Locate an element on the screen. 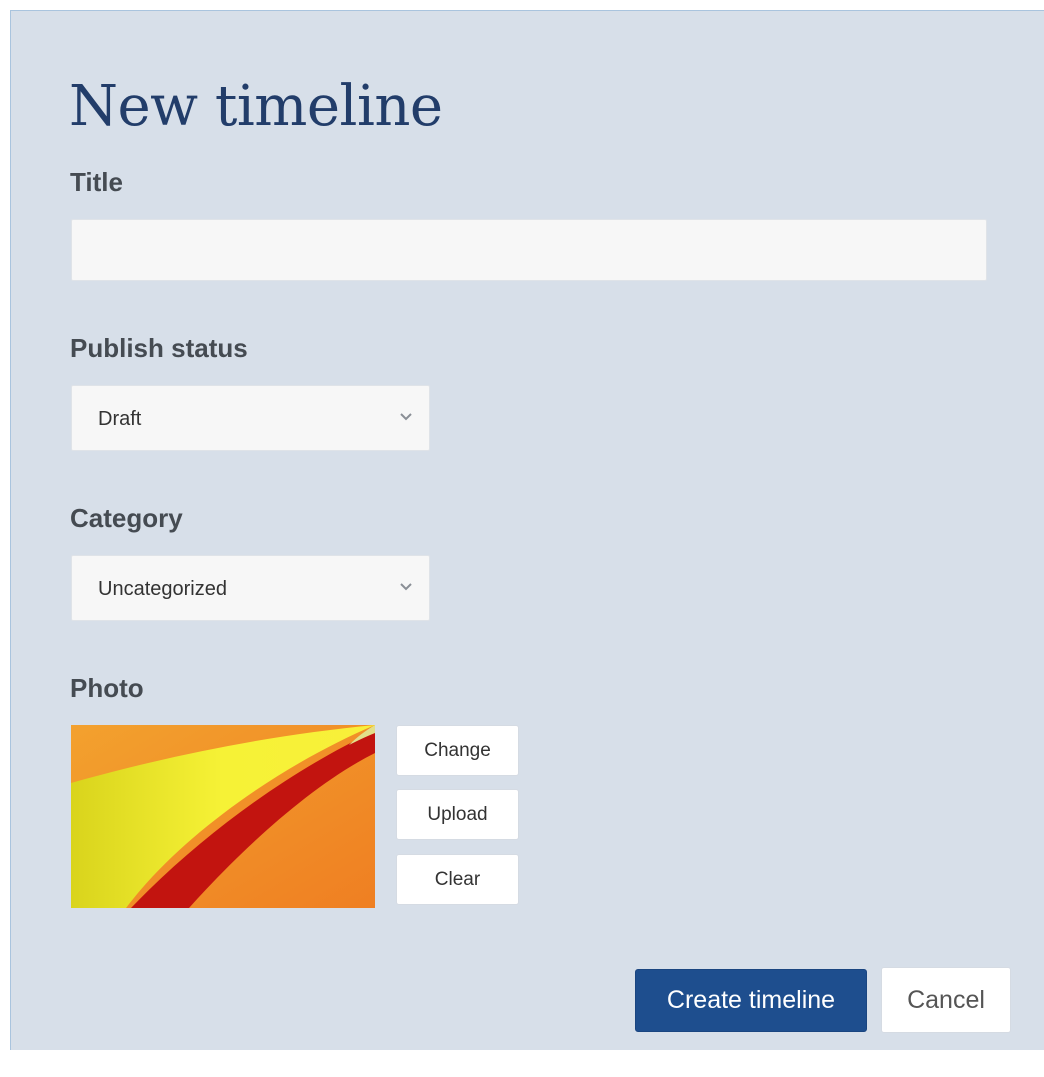 Image resolution: width=1044 pixels, height=1077 pixels. category-value: Uncategorized is located at coordinates (162, 589).